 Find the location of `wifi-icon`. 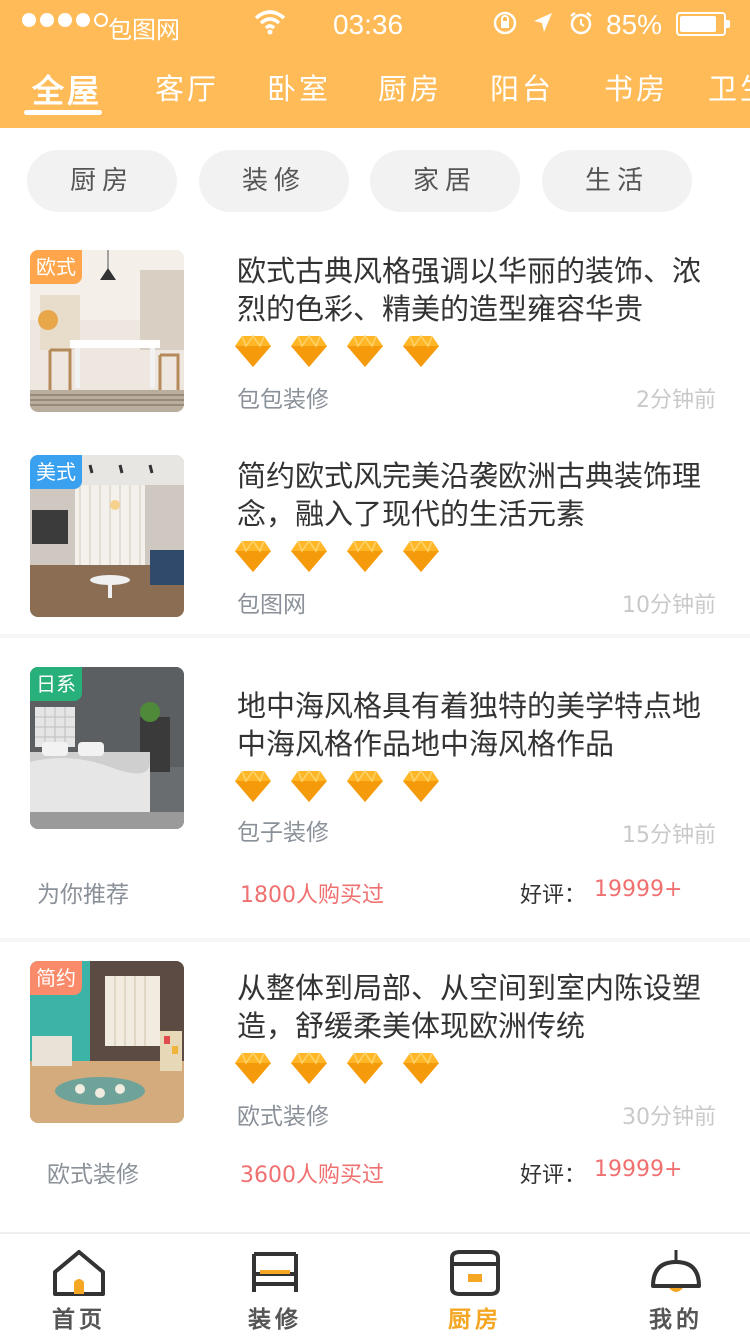

wifi-icon is located at coordinates (270, 22).